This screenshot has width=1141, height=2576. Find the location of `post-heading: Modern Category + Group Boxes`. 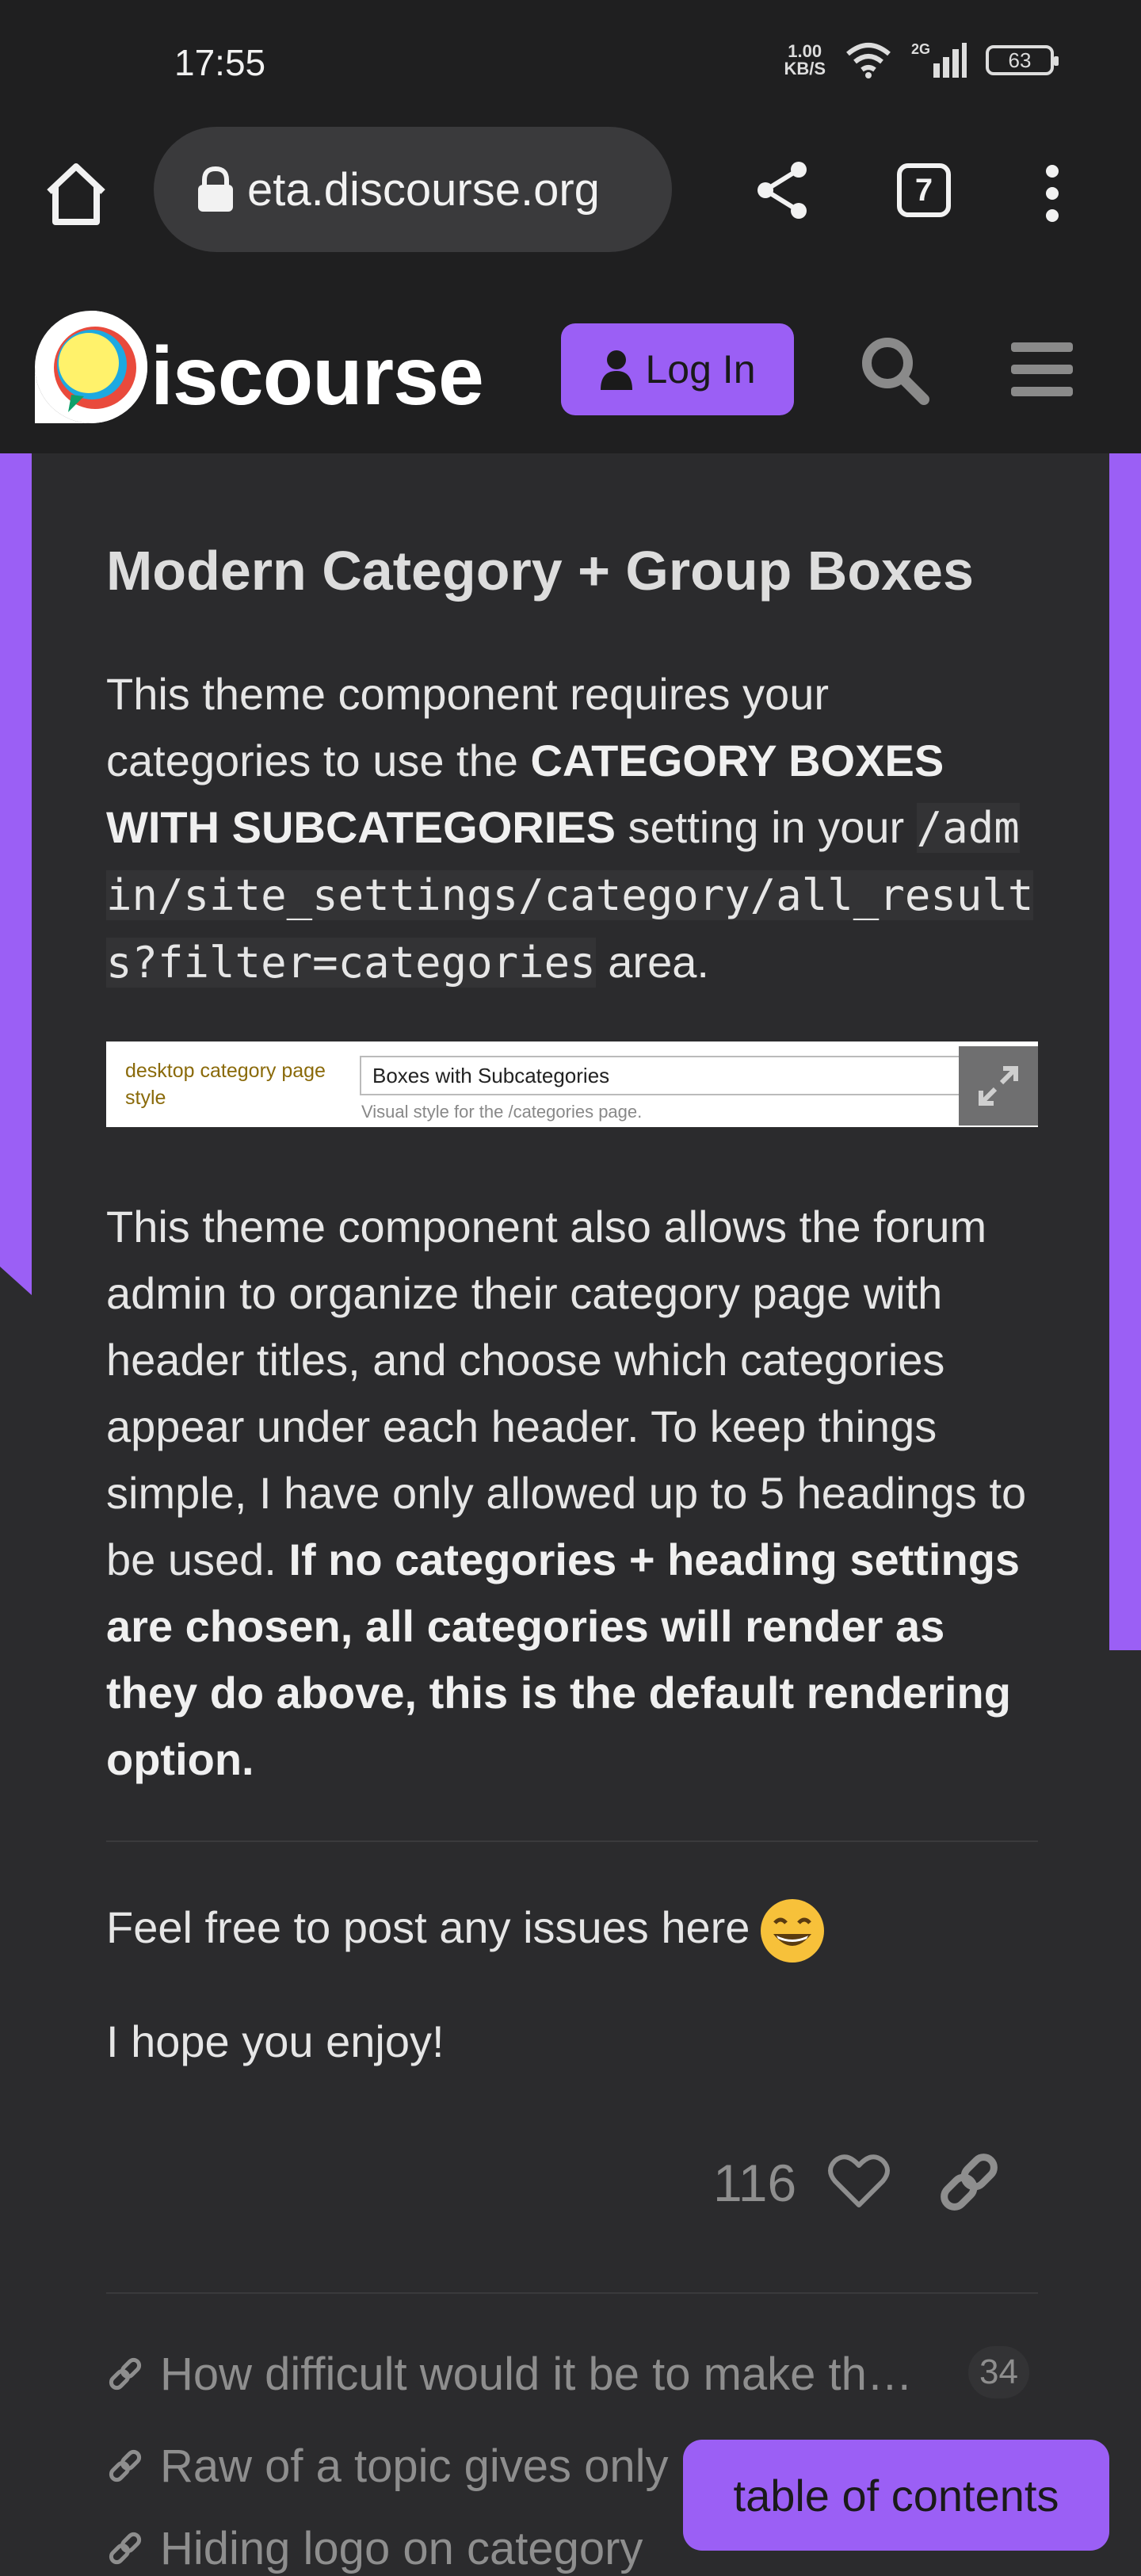

post-heading: Modern Category + Group Boxes is located at coordinates (540, 571).